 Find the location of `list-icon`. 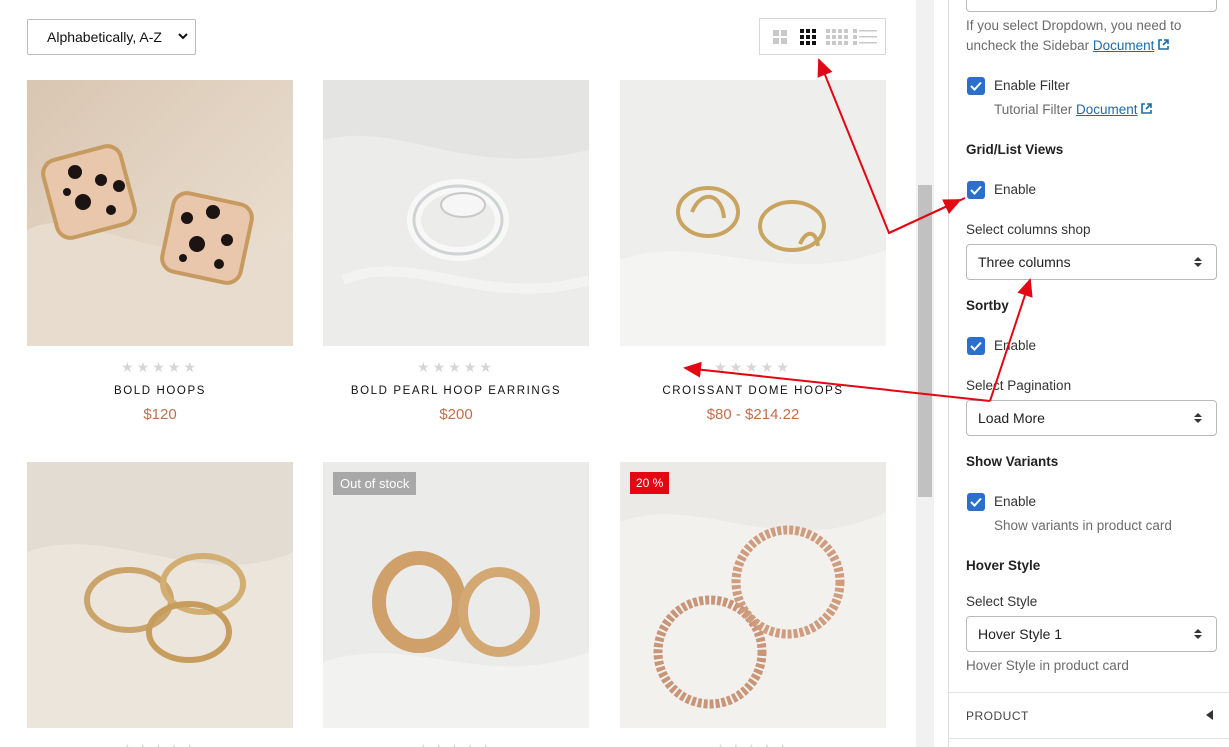

list-icon is located at coordinates (864, 37).